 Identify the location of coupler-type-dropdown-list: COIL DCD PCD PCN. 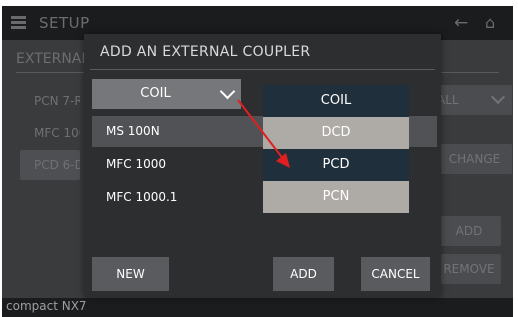
(336, 149).